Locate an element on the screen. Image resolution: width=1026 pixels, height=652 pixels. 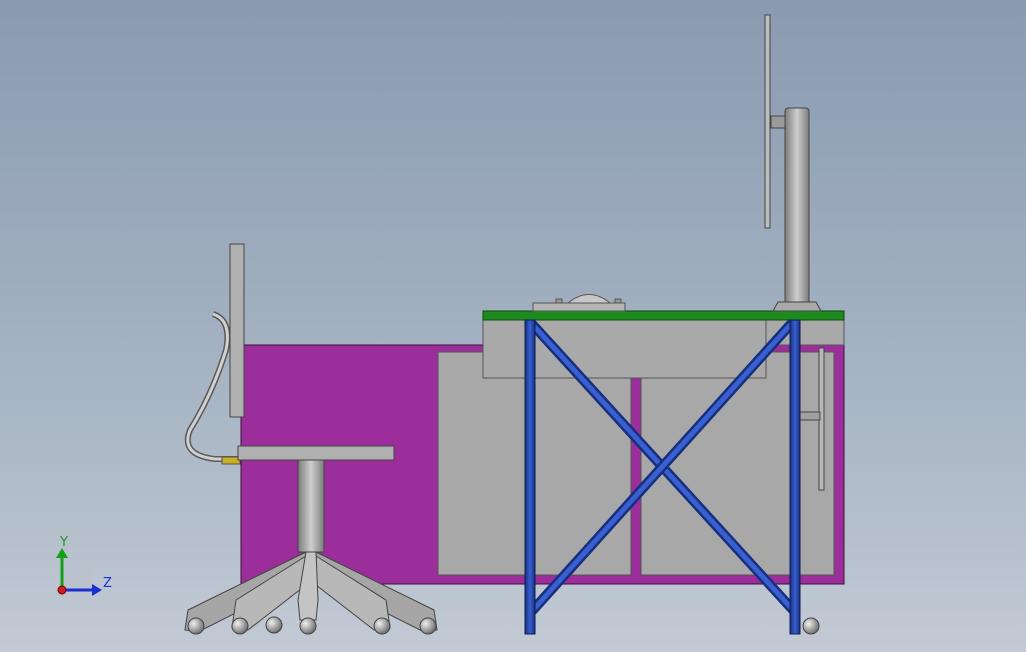
monitor-base is located at coordinates (797, 306).